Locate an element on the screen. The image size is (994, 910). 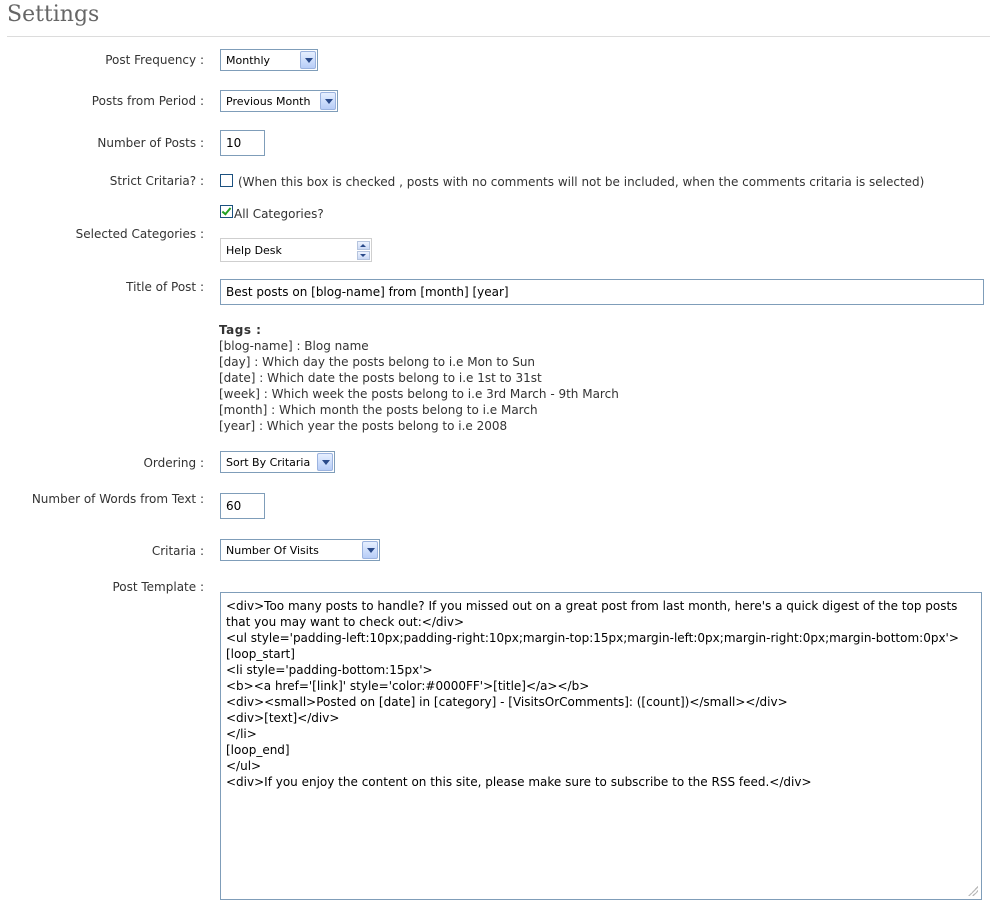
posts-from-period-value: Previous Month is located at coordinates (268, 101).